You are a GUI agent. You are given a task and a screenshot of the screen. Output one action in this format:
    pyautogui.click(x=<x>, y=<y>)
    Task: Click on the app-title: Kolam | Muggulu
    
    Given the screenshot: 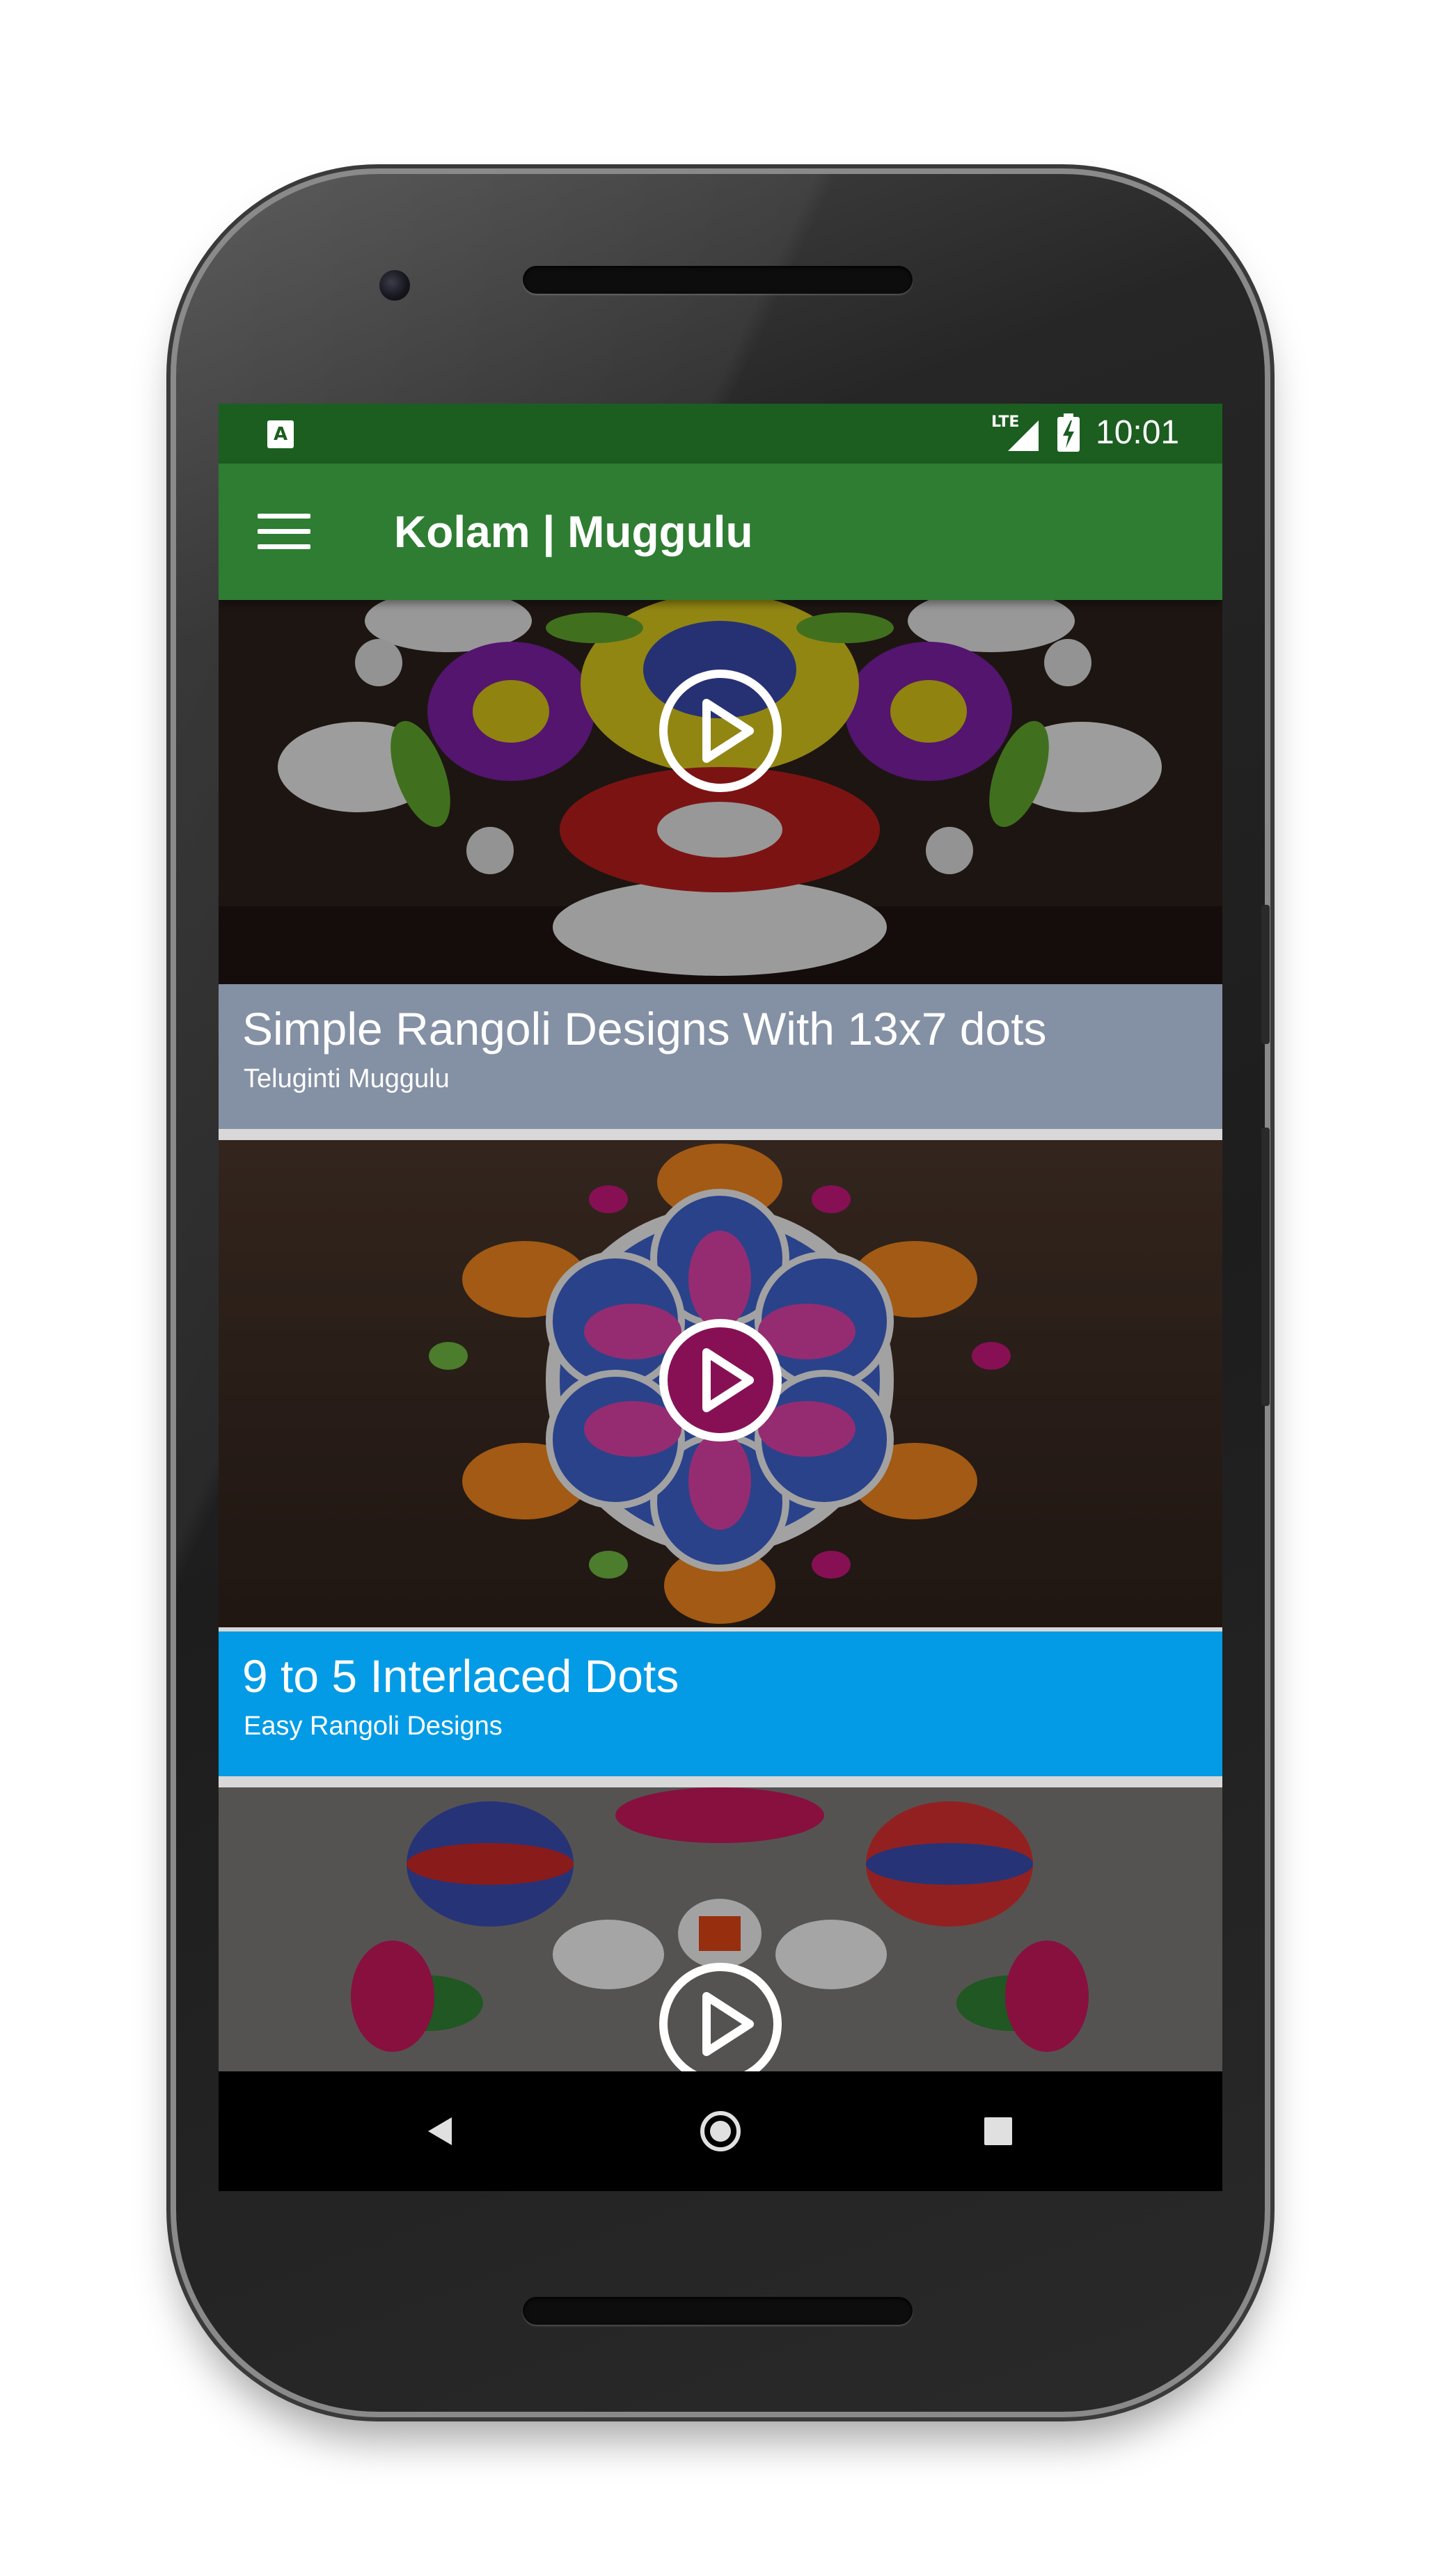 What is the action you would take?
    pyautogui.click(x=573, y=532)
    